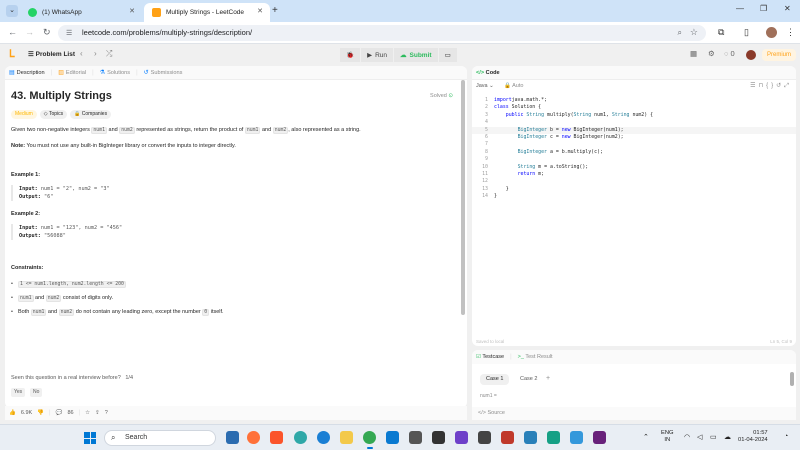 The image size is (800, 450). What do you see at coordinates (687, 437) in the screenshot?
I see `wifi-icon: ◠` at bounding box center [687, 437].